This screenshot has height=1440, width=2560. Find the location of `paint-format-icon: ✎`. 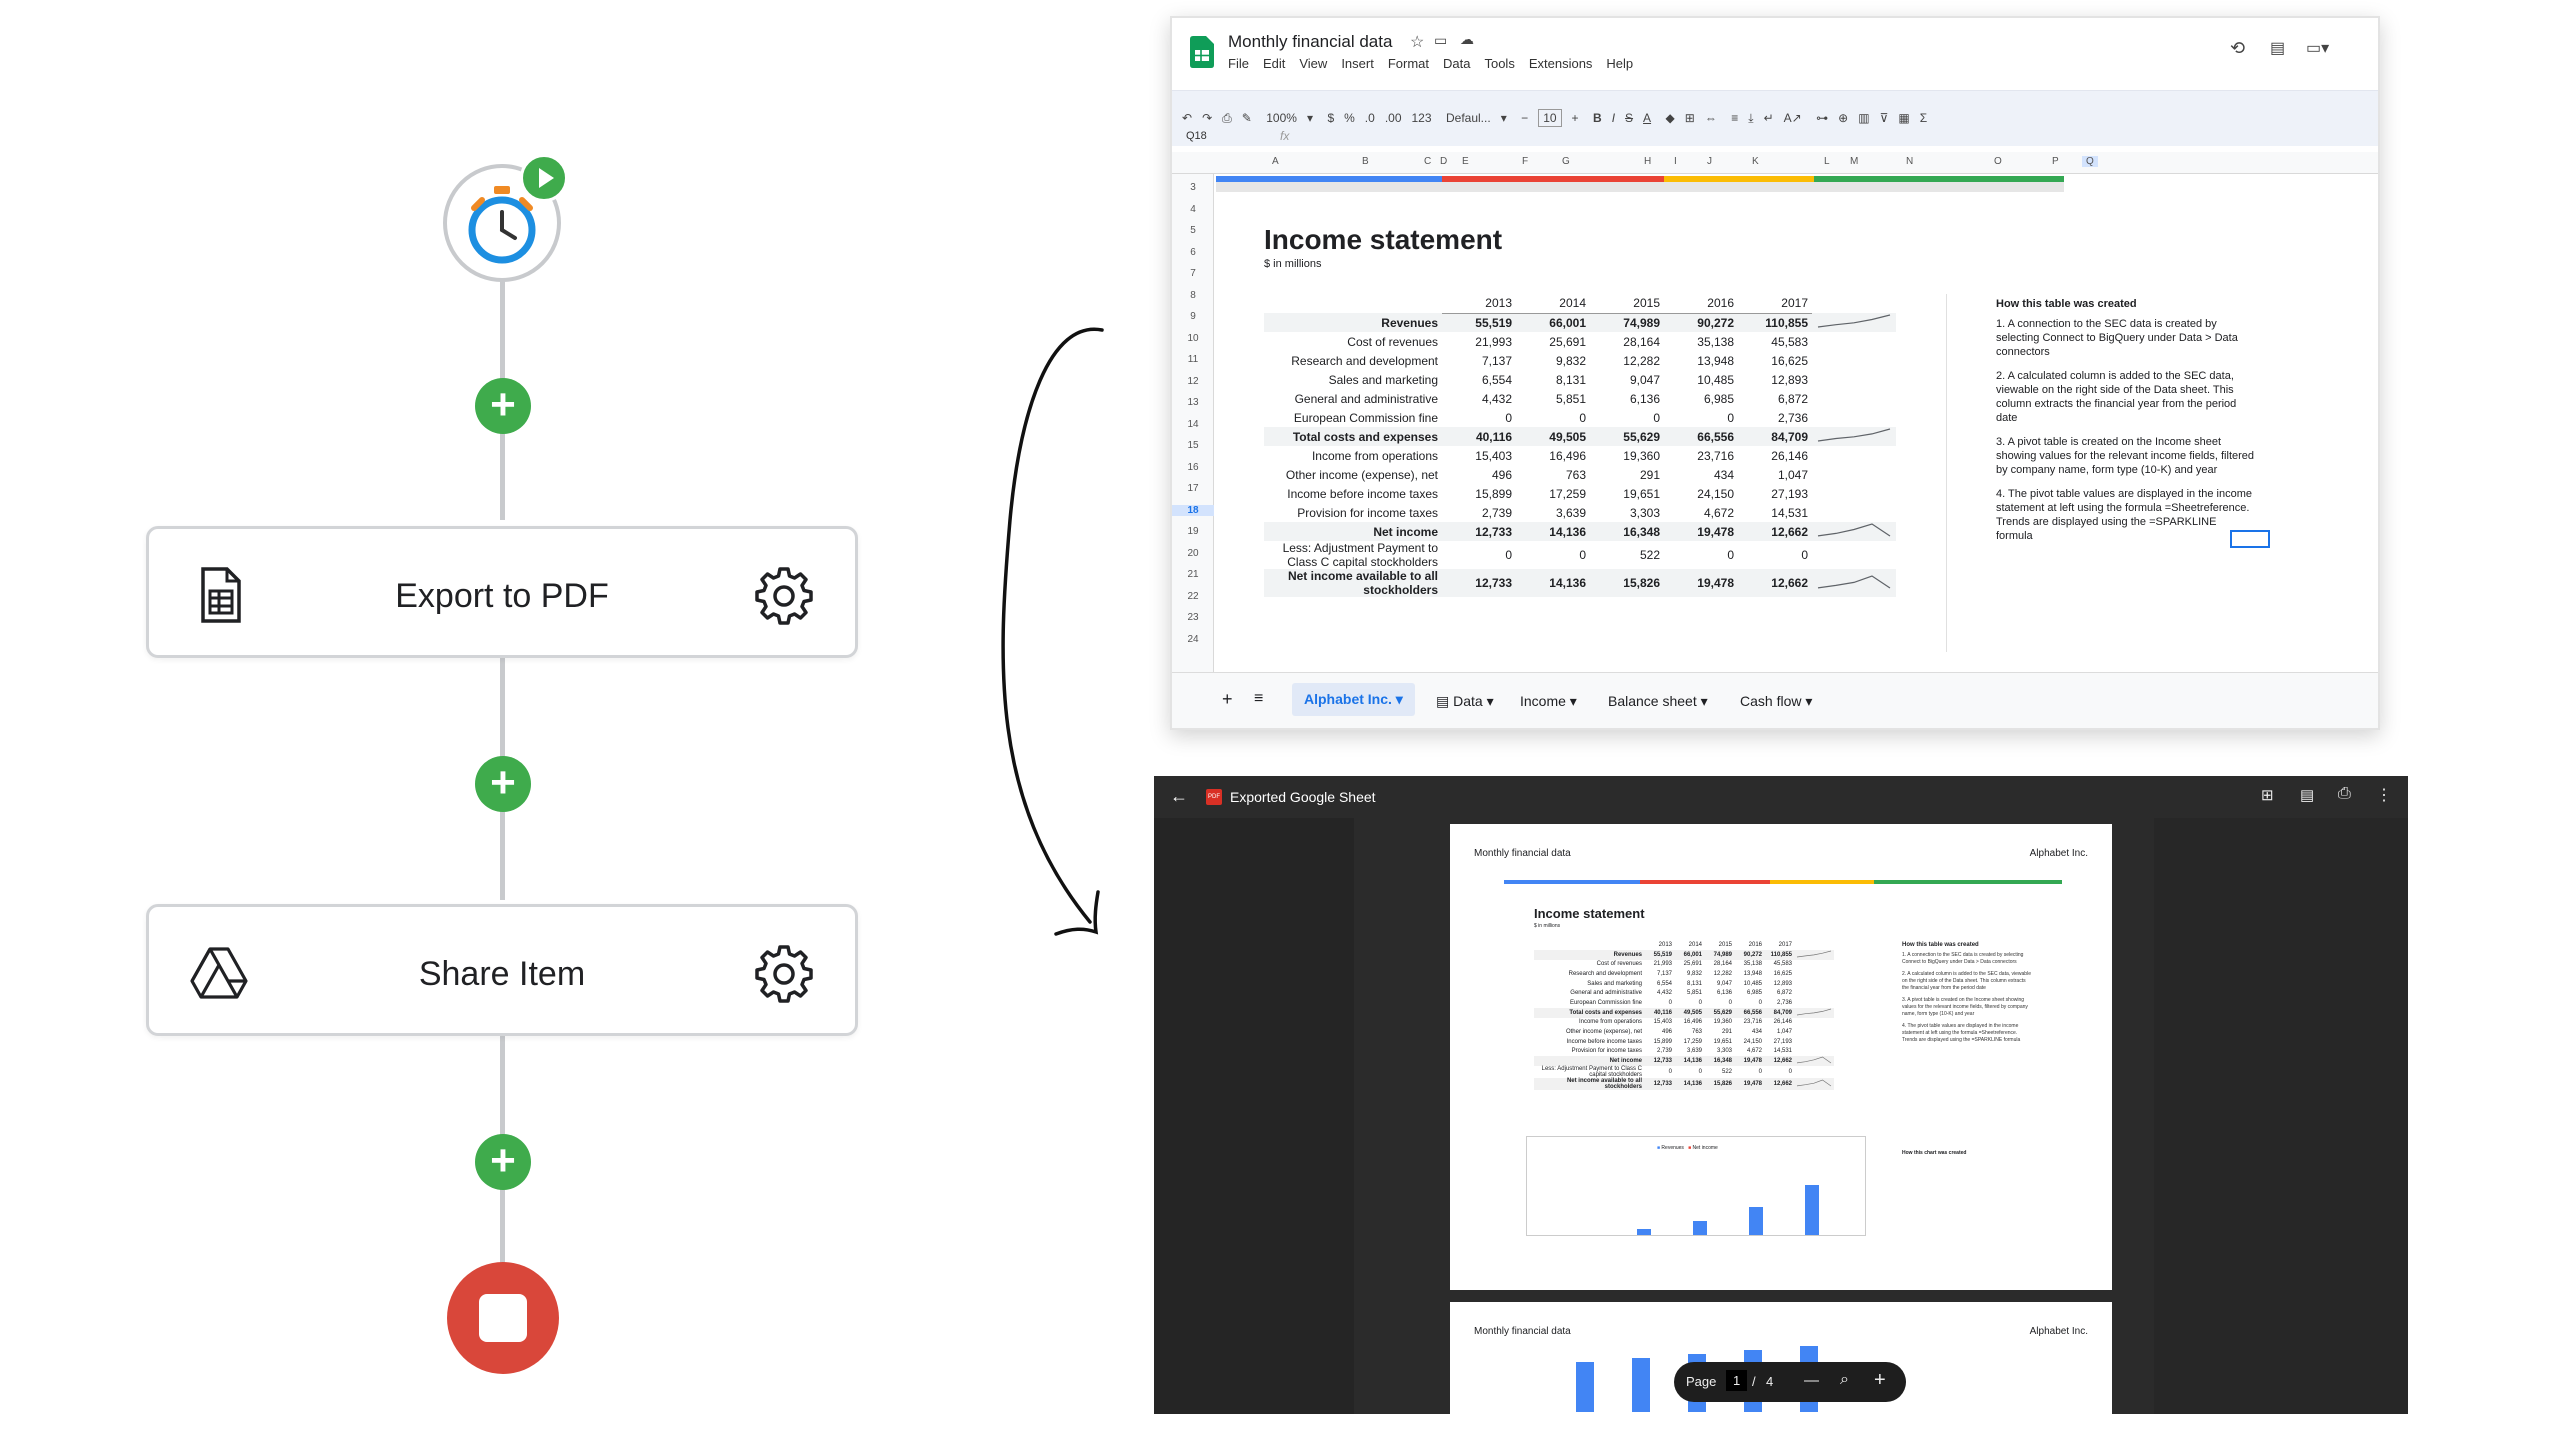

paint-format-icon: ✎ is located at coordinates (1247, 118).